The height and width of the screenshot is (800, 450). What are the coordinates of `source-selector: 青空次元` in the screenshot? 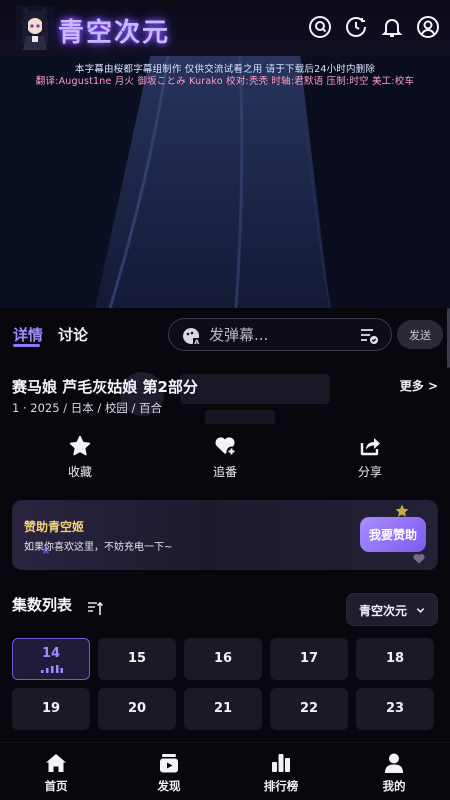 It's located at (392, 609).